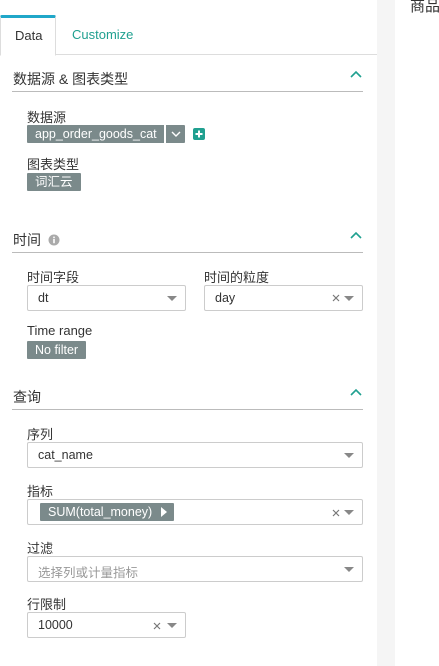 This screenshot has height=666, width=439. Describe the element at coordinates (27, 240) in the screenshot. I see `section-title-time-text: 时间` at that location.